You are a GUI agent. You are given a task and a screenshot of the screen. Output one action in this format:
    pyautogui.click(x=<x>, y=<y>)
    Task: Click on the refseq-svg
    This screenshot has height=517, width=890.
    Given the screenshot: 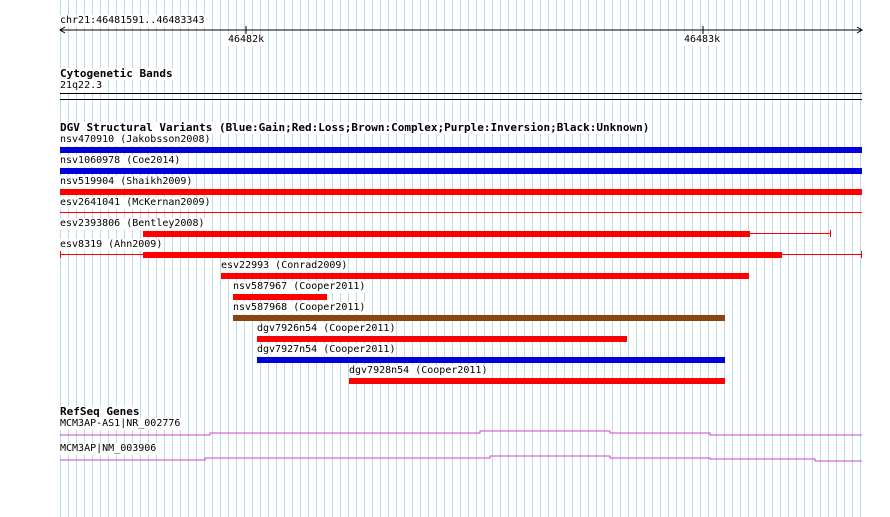 What is the action you would take?
    pyautogui.click(x=461, y=446)
    